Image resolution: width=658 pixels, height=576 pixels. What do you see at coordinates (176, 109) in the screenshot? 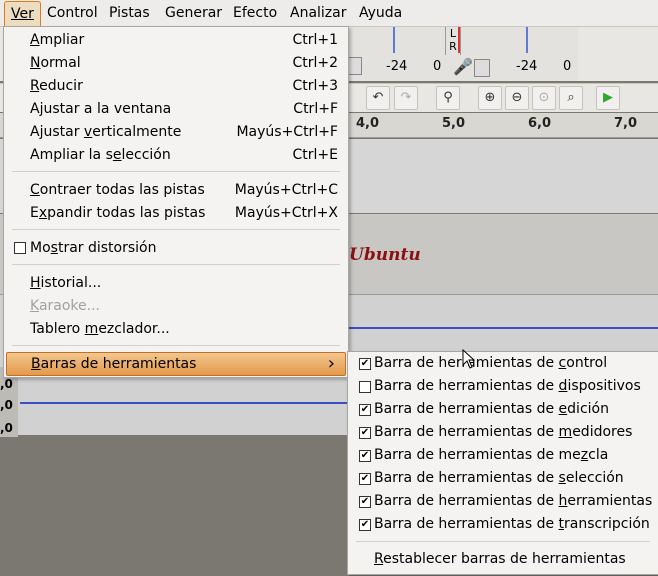
I see `menu-item-fit-window: Ajustar a la ventana Ctrl+F` at bounding box center [176, 109].